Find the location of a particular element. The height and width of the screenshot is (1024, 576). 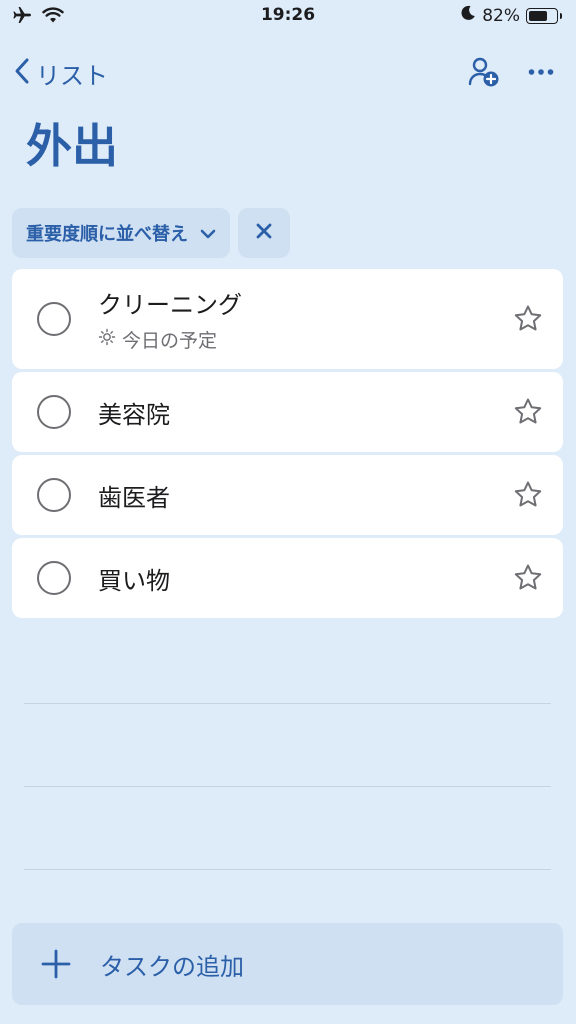

battery-percent: 82% is located at coordinates (501, 15).